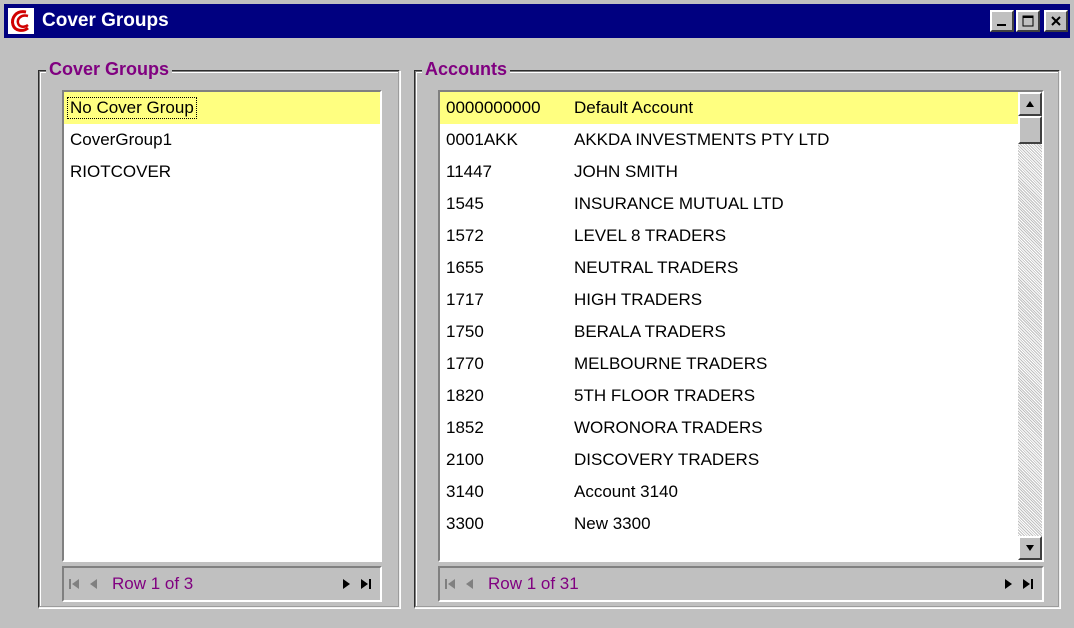  What do you see at coordinates (1001, 25) in the screenshot?
I see `minimize-icon` at bounding box center [1001, 25].